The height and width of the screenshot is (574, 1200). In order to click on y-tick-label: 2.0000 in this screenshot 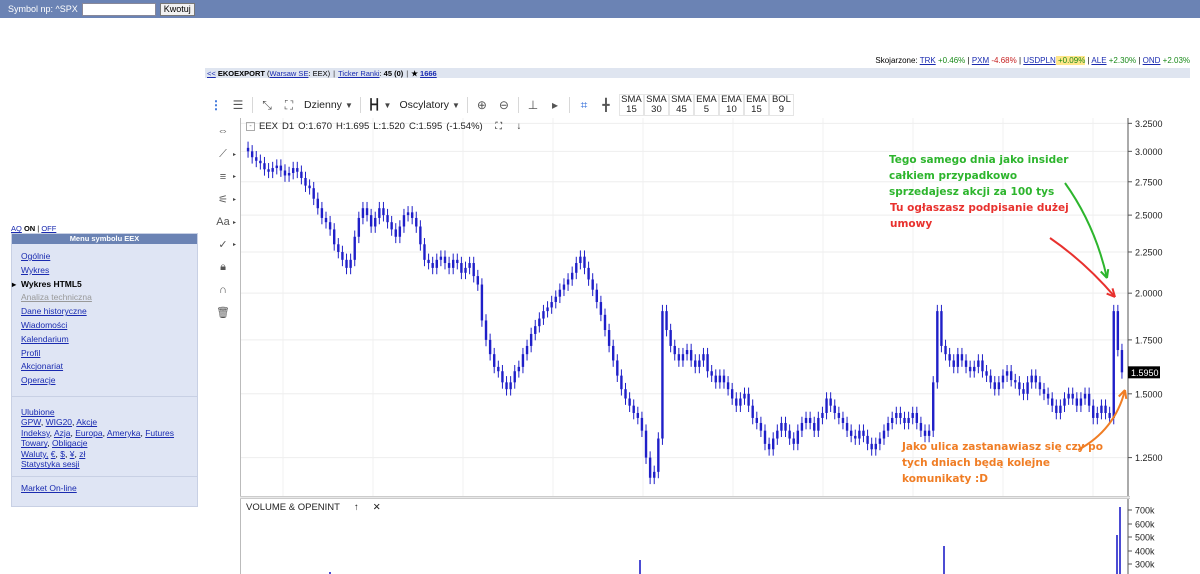, I will do `click(1149, 294)`.